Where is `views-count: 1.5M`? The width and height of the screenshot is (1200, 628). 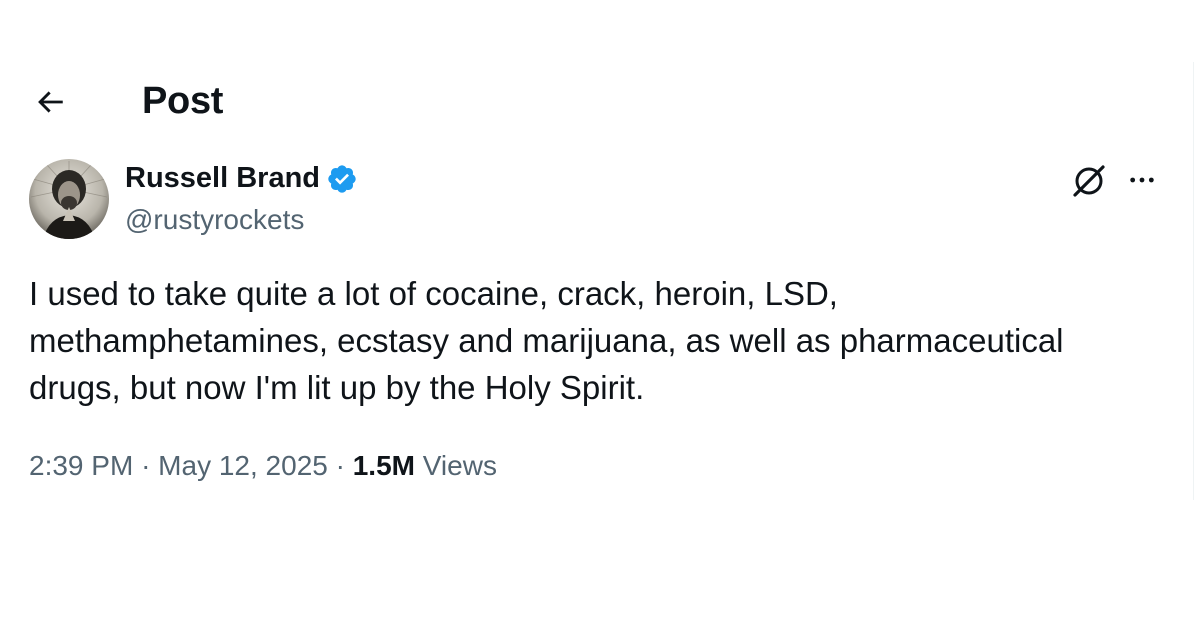 views-count: 1.5M is located at coordinates (384, 465).